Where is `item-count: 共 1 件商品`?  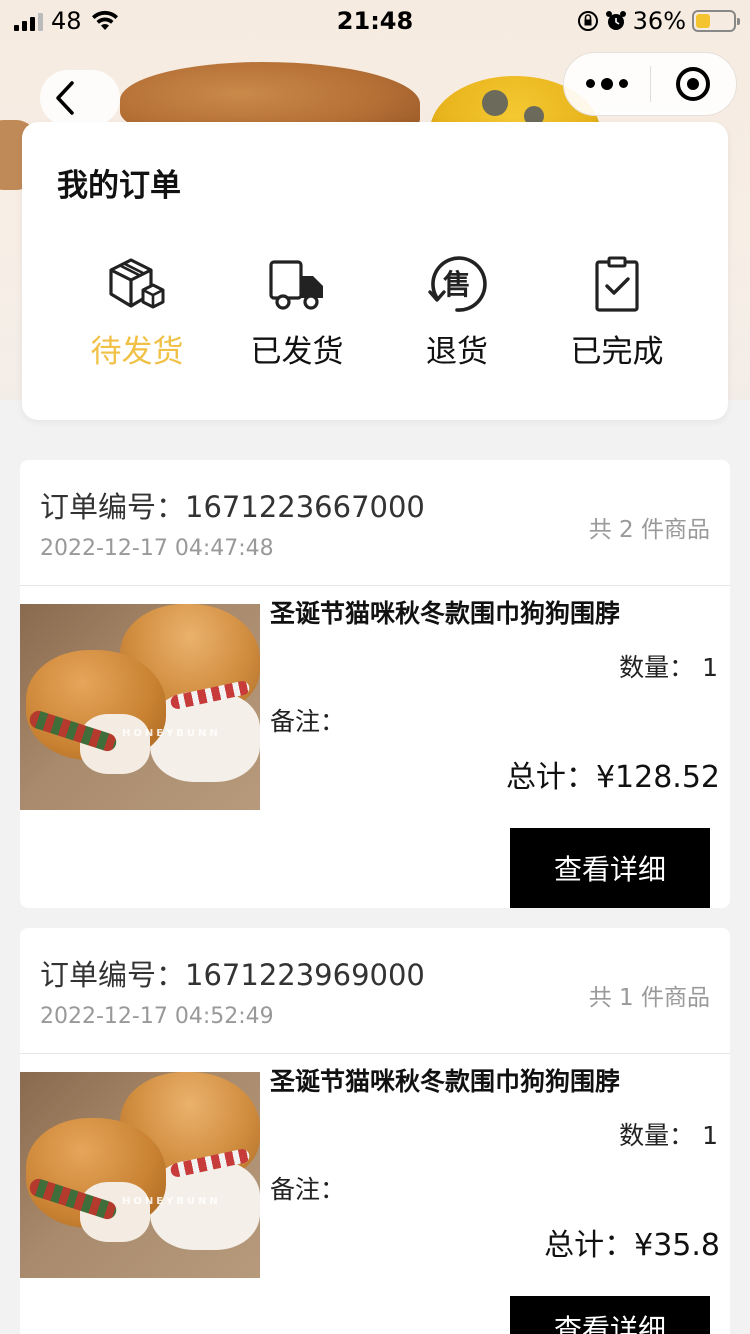
item-count: 共 1 件商品 is located at coordinates (649, 998).